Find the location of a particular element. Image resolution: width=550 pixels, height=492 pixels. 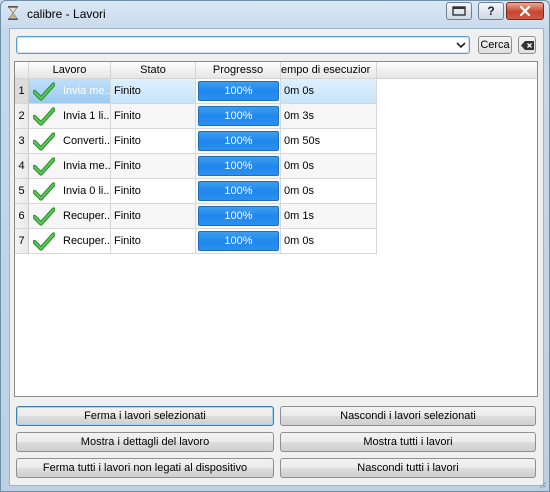

hourglass-icon is located at coordinates (13, 13).